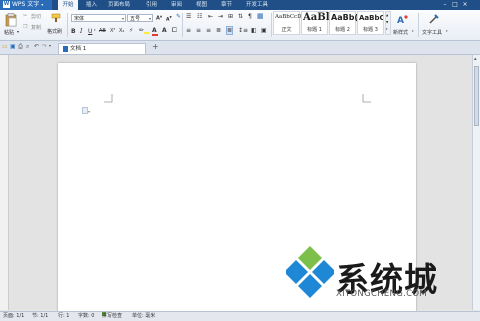 The image size is (480, 321). Describe the element at coordinates (476, 182) in the screenshot. I see `vertical-scrollbar: ▴` at that location.